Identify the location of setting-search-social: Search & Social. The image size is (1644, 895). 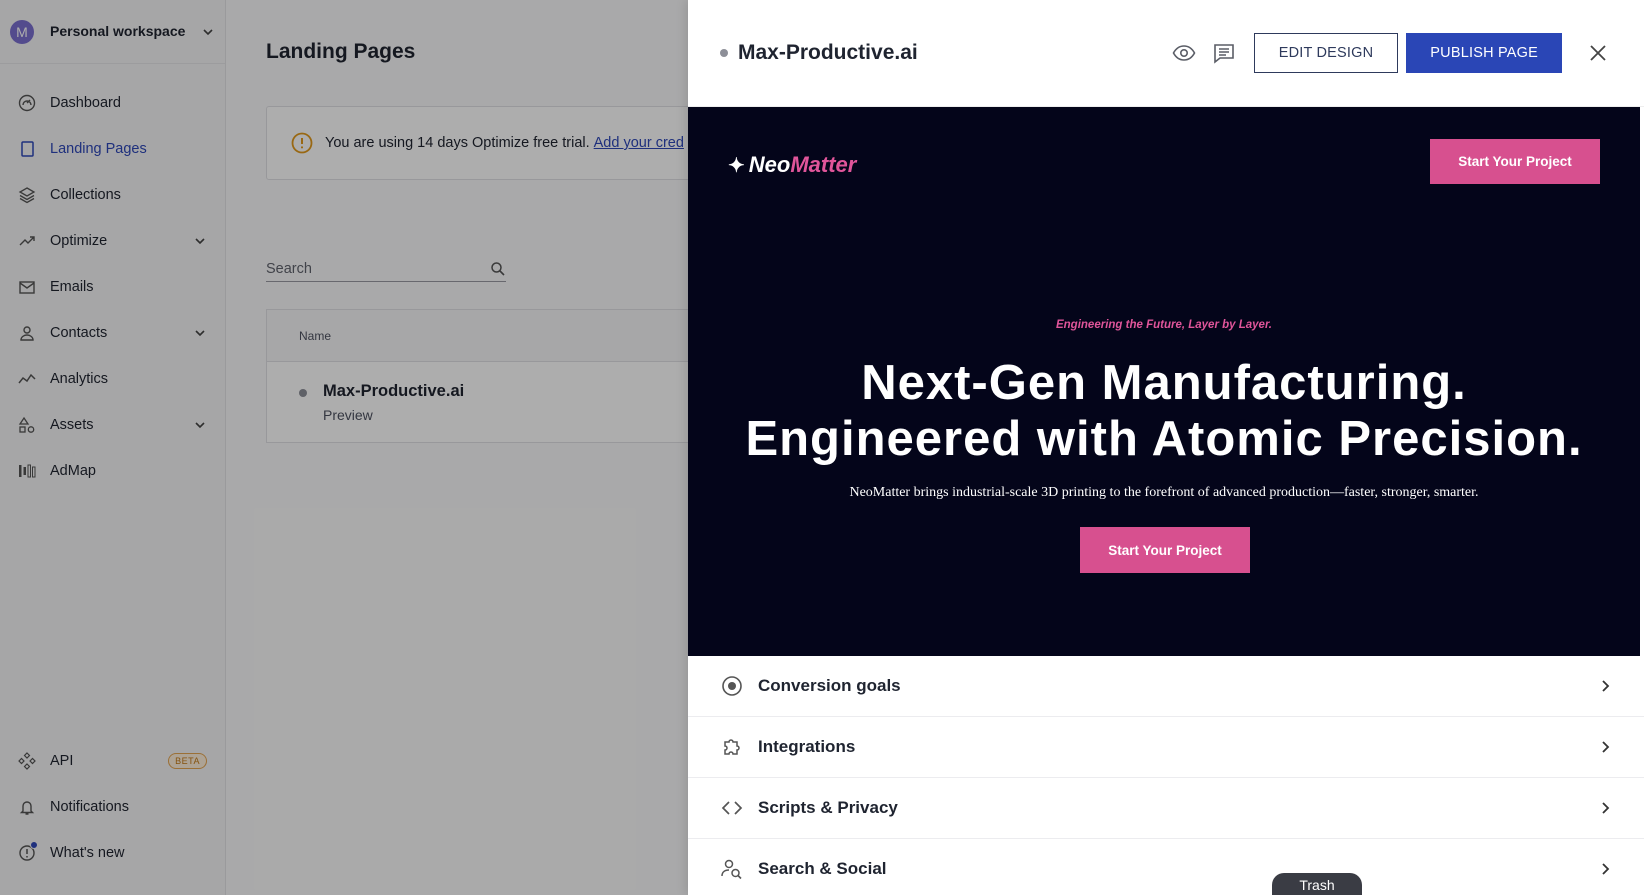
(1166, 867).